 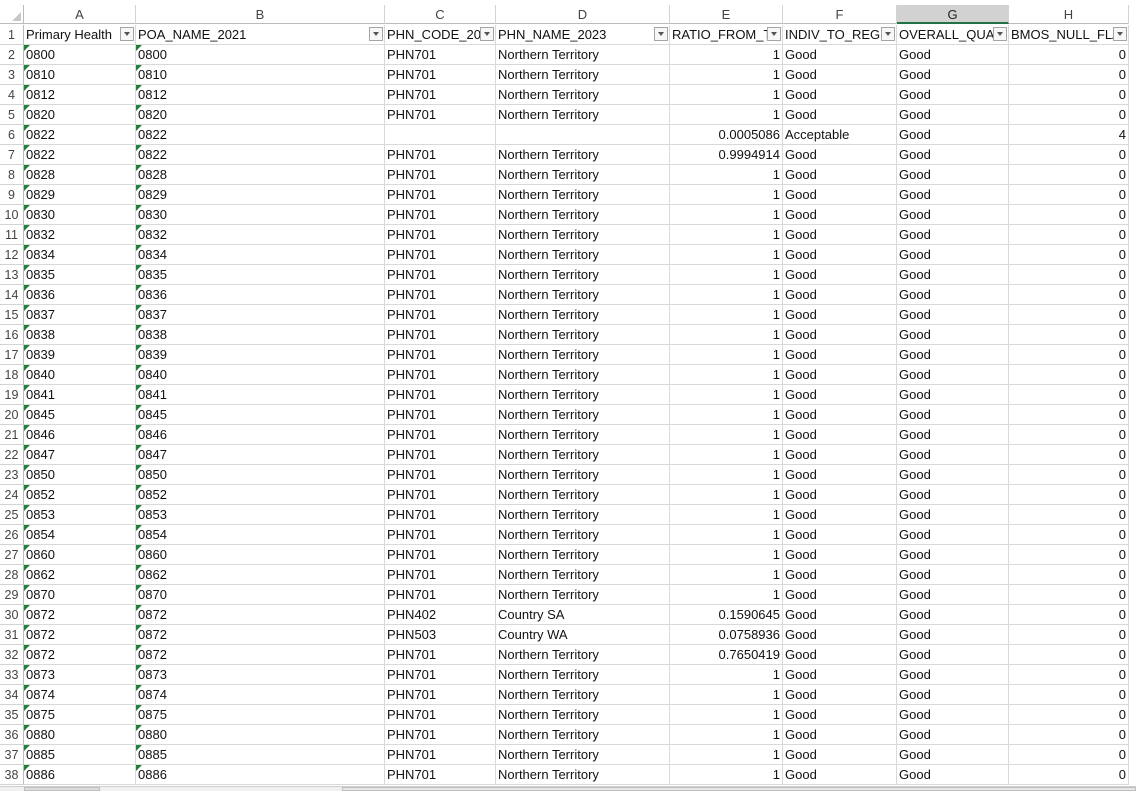 What do you see at coordinates (12, 475) in the screenshot?
I see `row-number: 23` at bounding box center [12, 475].